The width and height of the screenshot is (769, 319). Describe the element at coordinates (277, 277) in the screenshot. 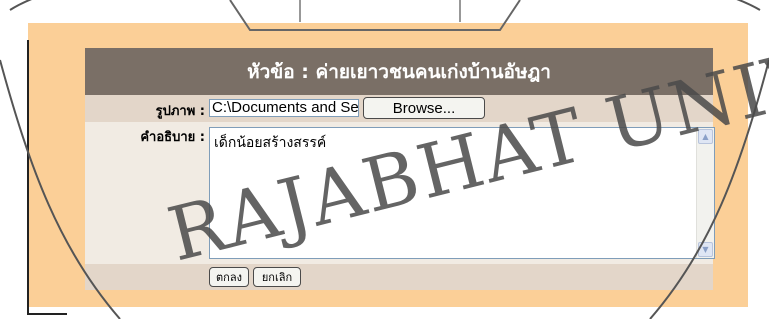

I see `cancel-button: ยกเลิก` at that location.